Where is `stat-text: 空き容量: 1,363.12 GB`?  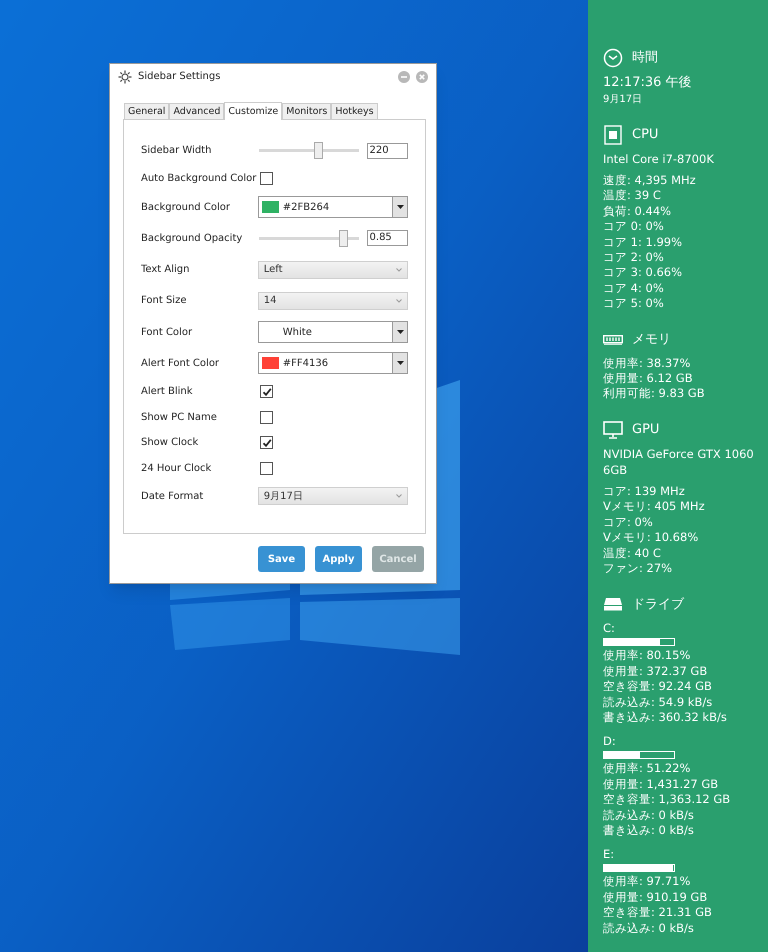 stat-text: 空き容量: 1,363.12 GB is located at coordinates (667, 800).